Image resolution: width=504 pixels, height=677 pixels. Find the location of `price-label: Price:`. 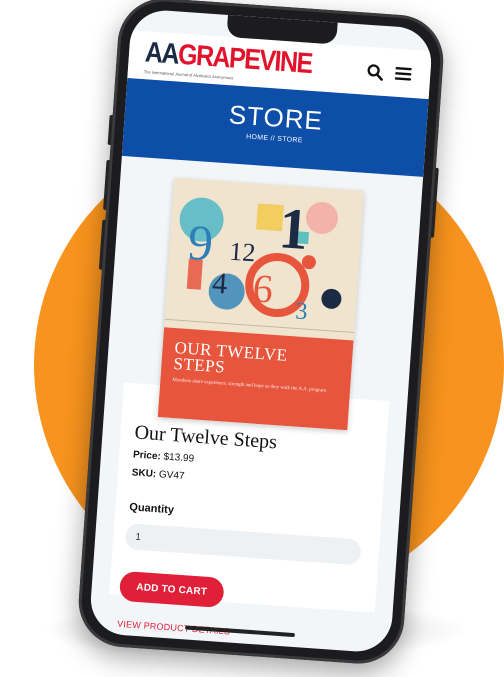

price-label: Price: is located at coordinates (147, 456).